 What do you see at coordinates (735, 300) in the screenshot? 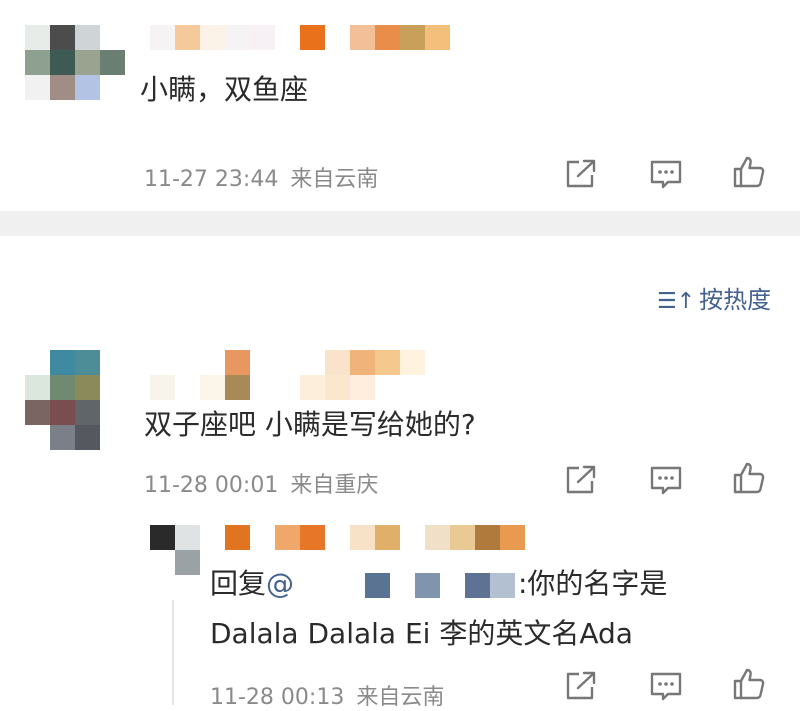
I see `sort-label: 按热度` at bounding box center [735, 300].